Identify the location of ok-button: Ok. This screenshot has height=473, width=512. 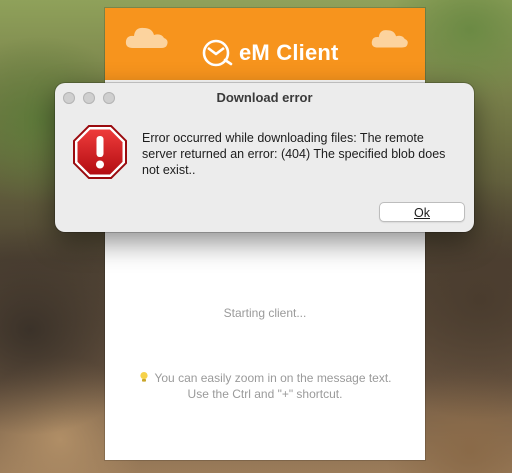
(422, 212).